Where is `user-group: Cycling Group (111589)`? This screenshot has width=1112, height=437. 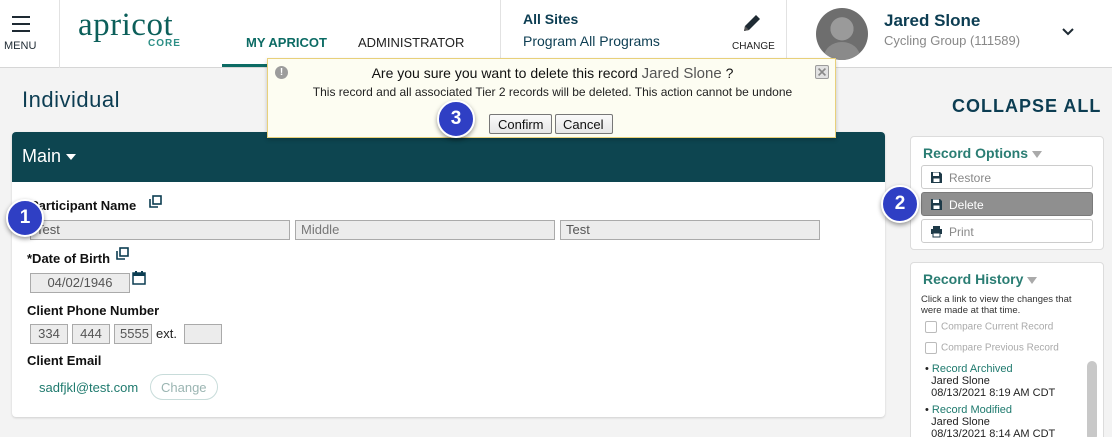
user-group: Cycling Group (111589) is located at coordinates (952, 40).